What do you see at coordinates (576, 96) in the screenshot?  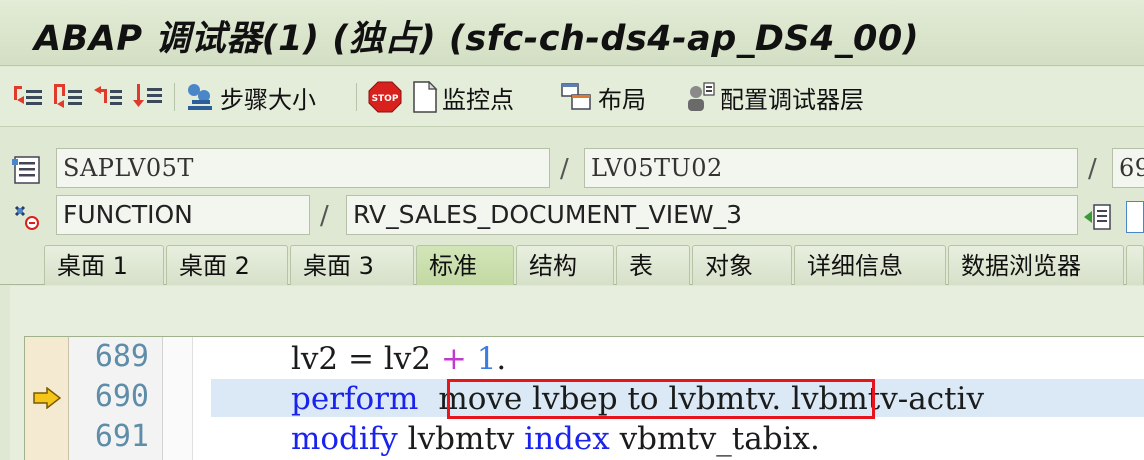 I see `layout-icon` at bounding box center [576, 96].